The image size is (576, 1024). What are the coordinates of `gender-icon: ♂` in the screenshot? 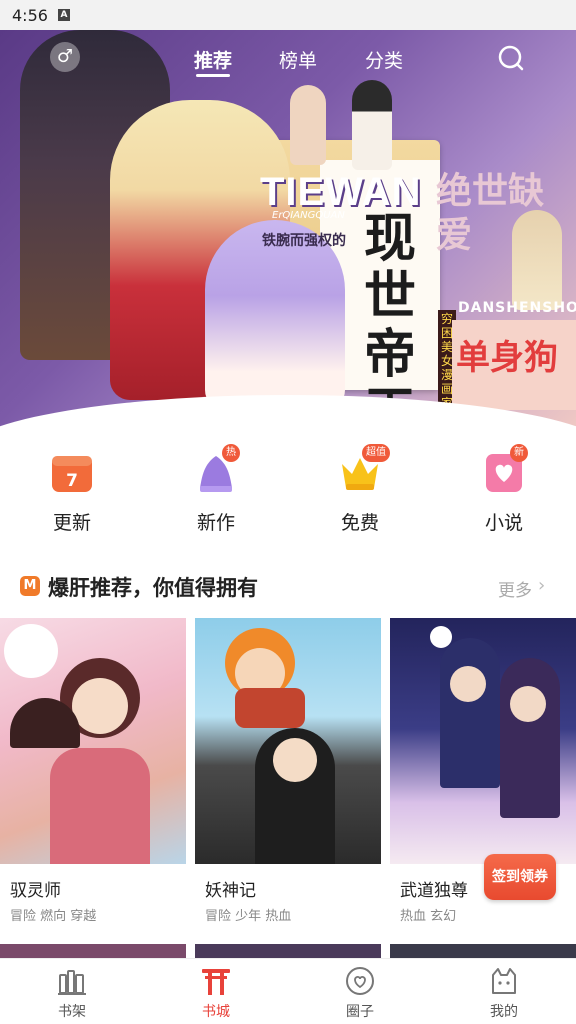 It's located at (65, 57).